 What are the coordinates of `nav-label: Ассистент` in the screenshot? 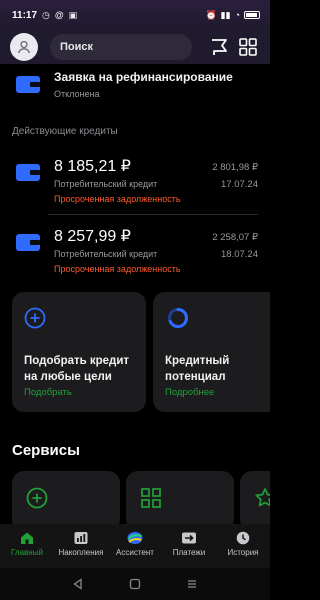 It's located at (135, 552).